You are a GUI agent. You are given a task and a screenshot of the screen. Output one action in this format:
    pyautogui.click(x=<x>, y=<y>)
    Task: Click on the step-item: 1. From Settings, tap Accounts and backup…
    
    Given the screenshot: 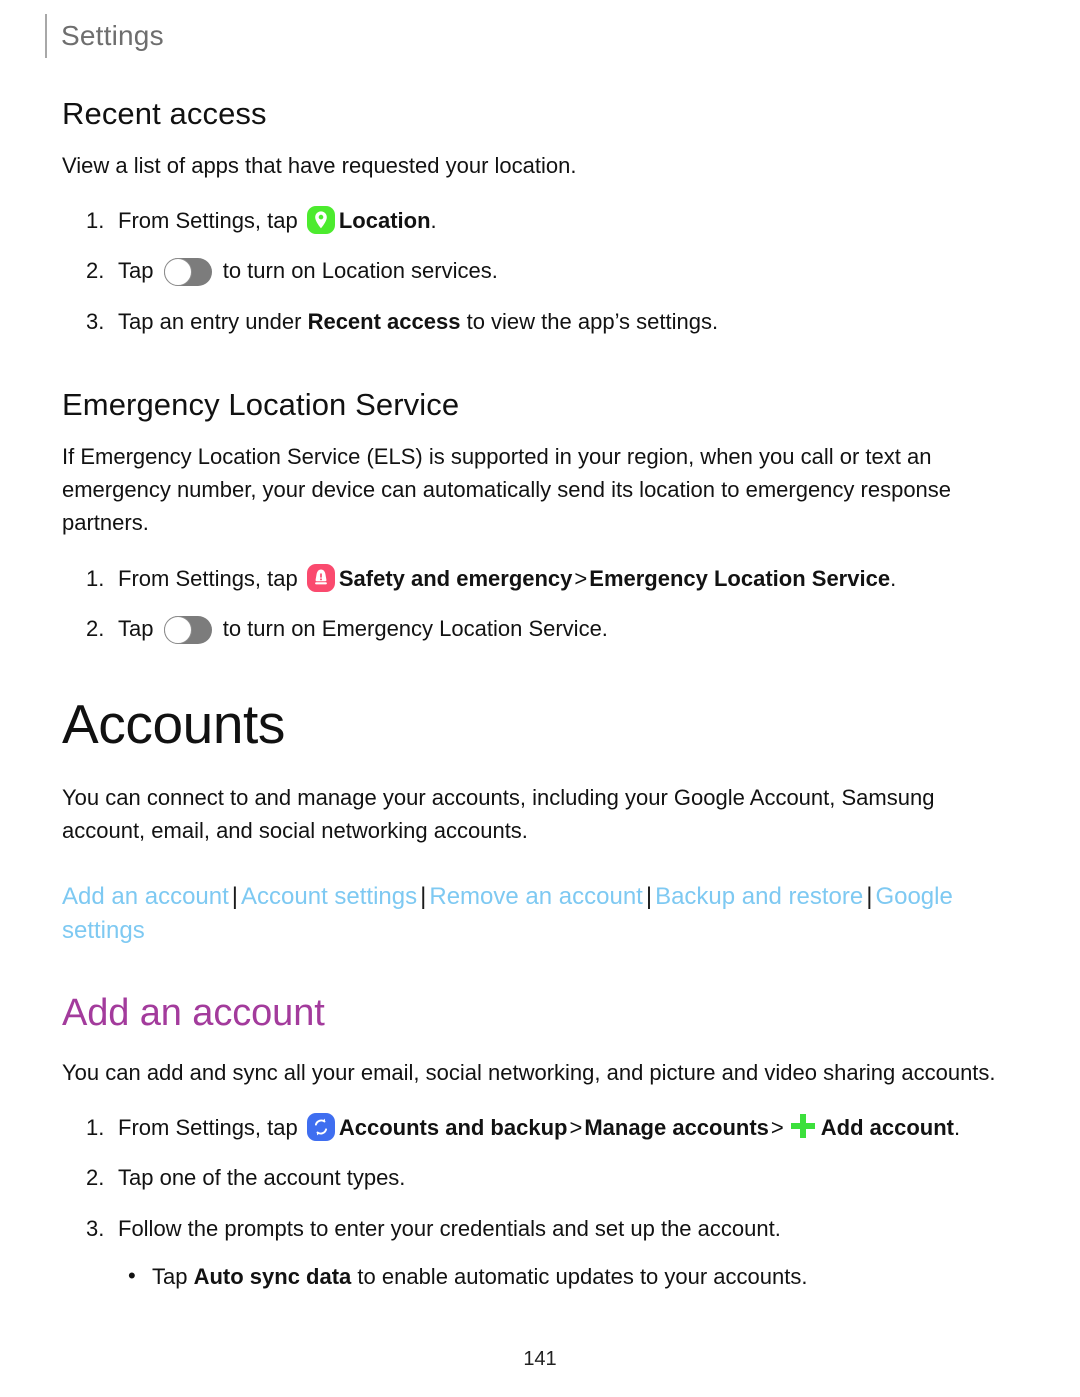 What is the action you would take?
    pyautogui.click(x=542, y=1128)
    